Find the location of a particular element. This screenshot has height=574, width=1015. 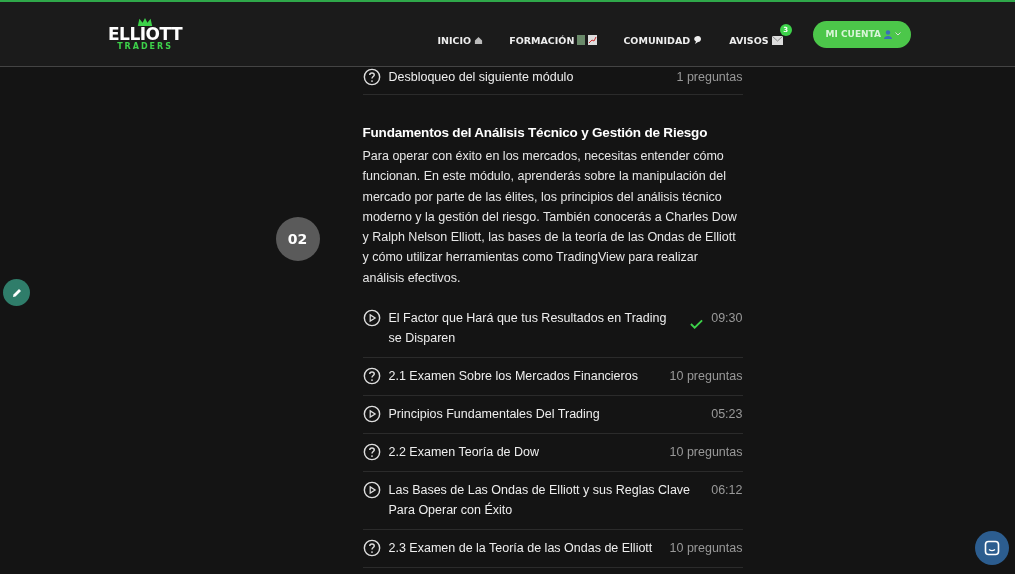

lesson-meta: 05:23 is located at coordinates (727, 415).